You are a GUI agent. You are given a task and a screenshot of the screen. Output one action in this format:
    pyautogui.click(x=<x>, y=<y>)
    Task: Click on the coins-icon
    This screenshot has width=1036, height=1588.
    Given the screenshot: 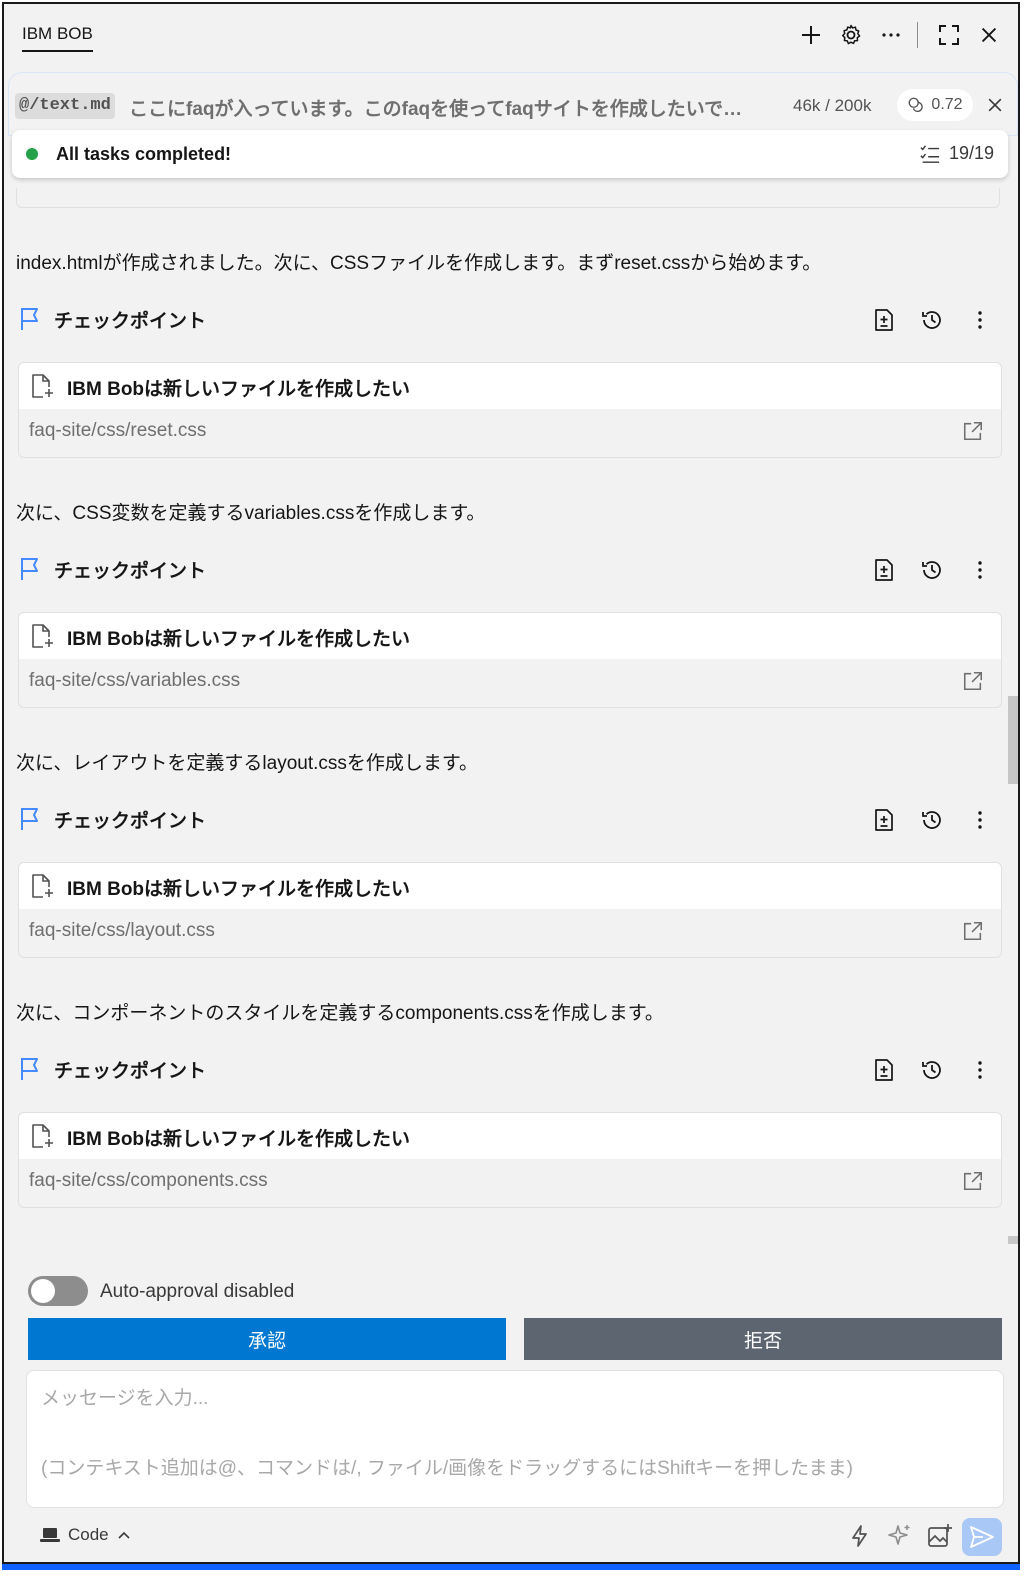 What is the action you would take?
    pyautogui.click(x=916, y=105)
    